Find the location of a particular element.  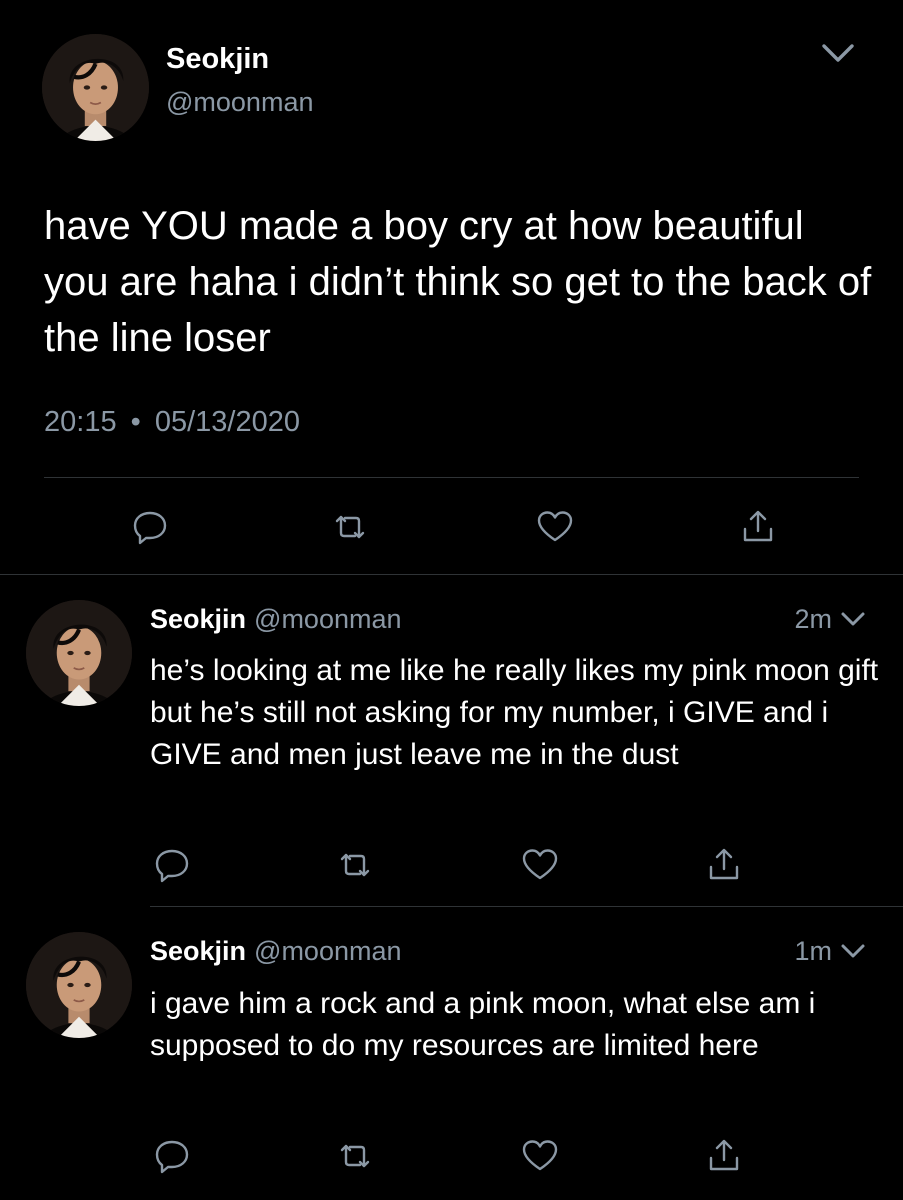

tweet-time: 2m is located at coordinates (796, 619).